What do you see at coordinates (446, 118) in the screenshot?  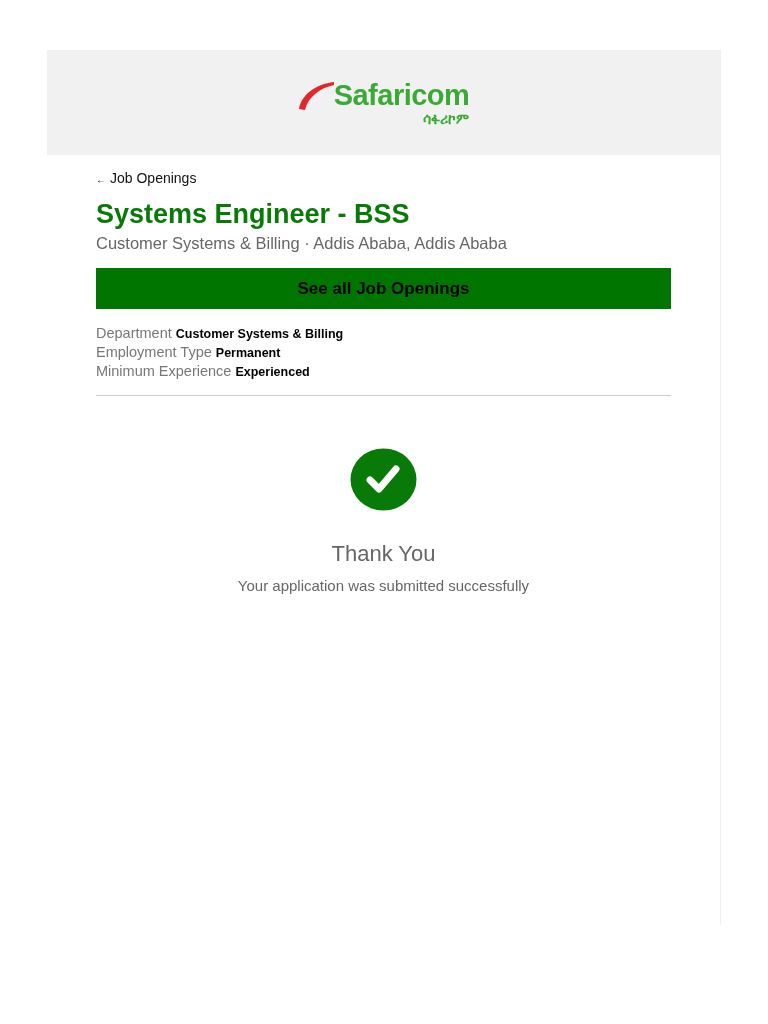 I see `logo-subtext: ሳፋሪኮም` at bounding box center [446, 118].